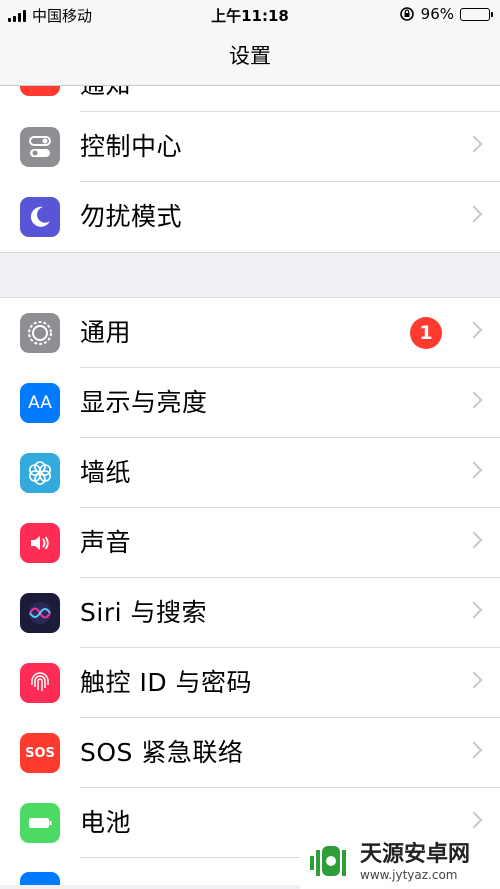 The width and height of the screenshot is (500, 889). What do you see at coordinates (40, 683) in the screenshot?
I see `fingerprint-icon` at bounding box center [40, 683].